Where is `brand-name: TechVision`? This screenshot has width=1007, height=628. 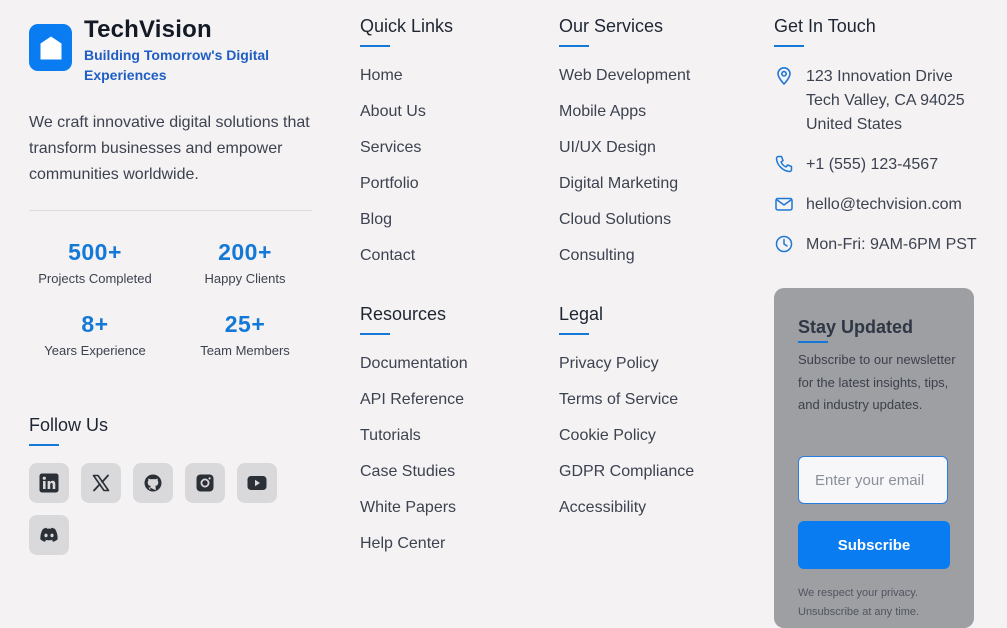 brand-name: TechVision is located at coordinates (148, 29).